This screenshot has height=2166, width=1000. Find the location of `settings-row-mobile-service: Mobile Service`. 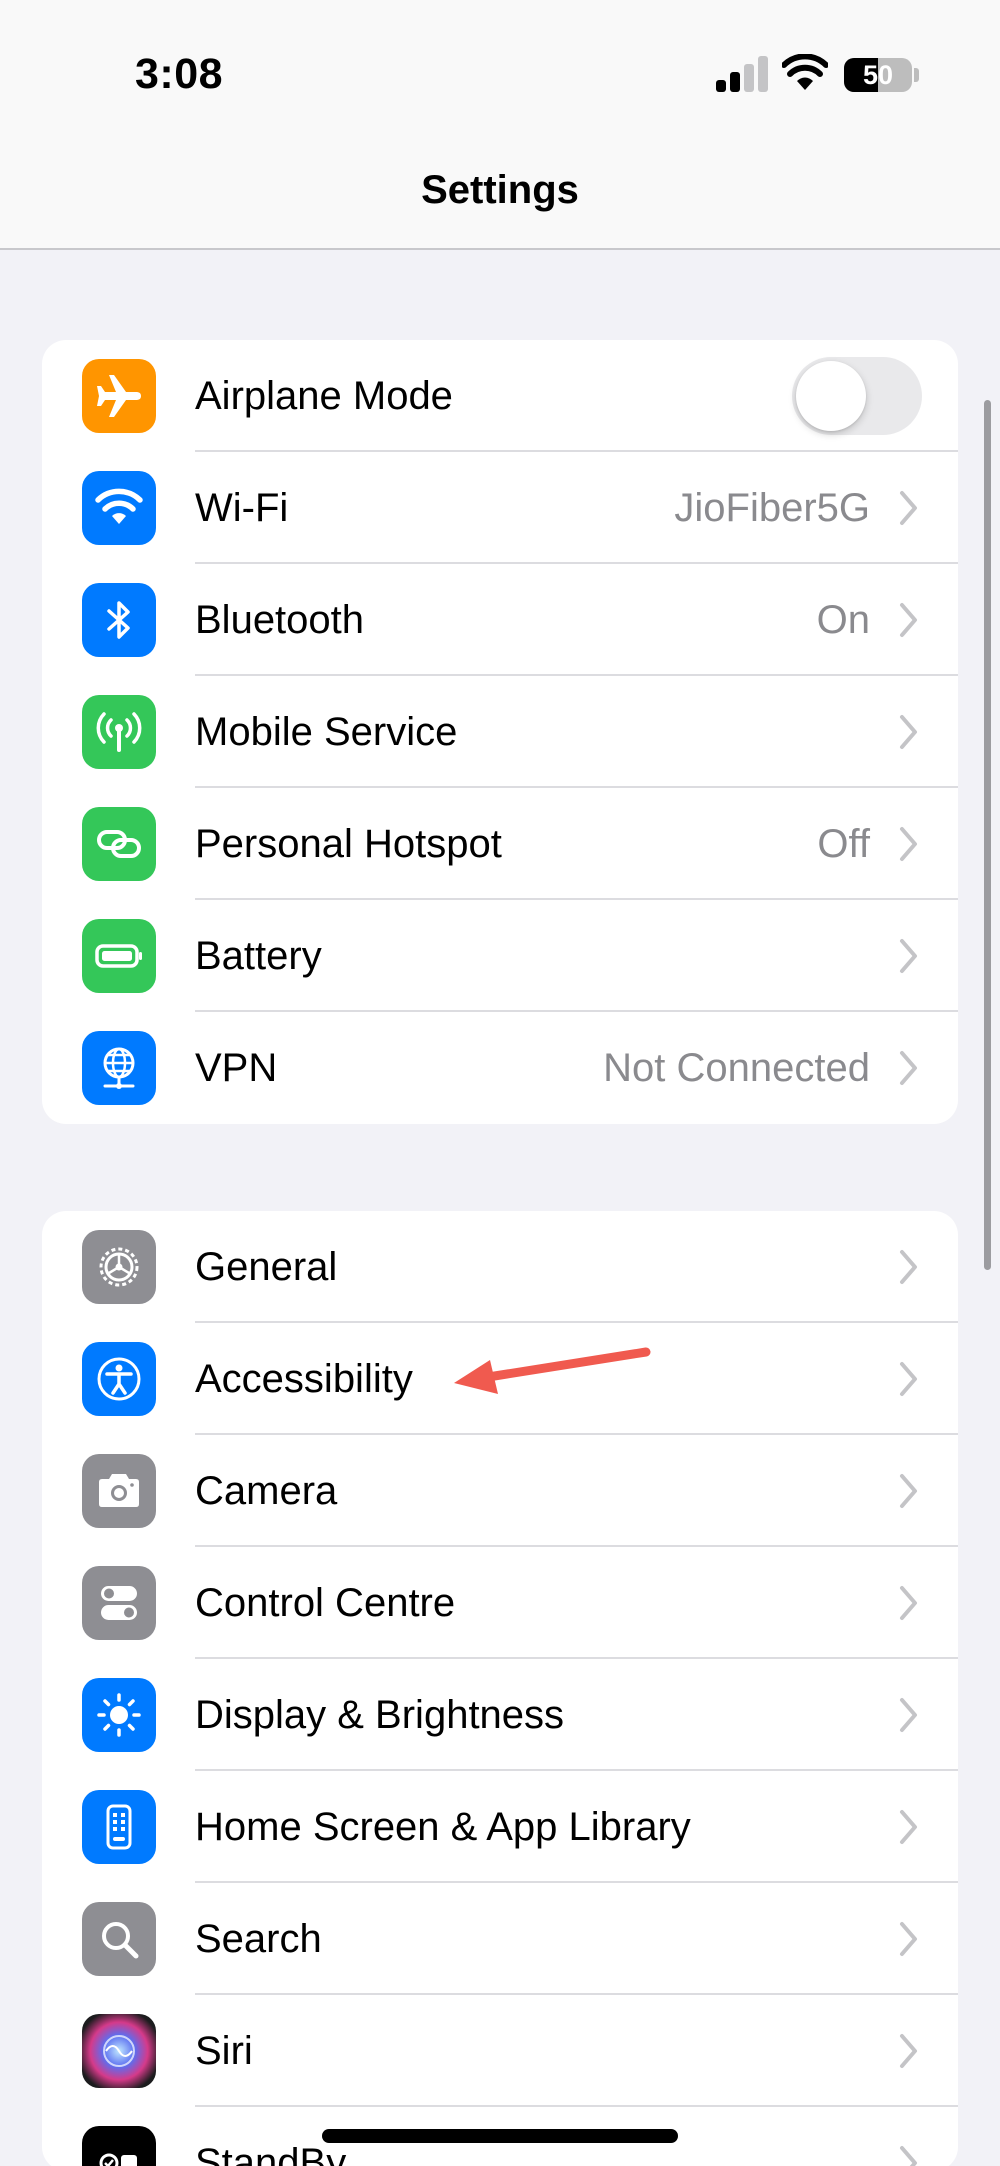

settings-row-mobile-service: Mobile Service is located at coordinates (500, 732).